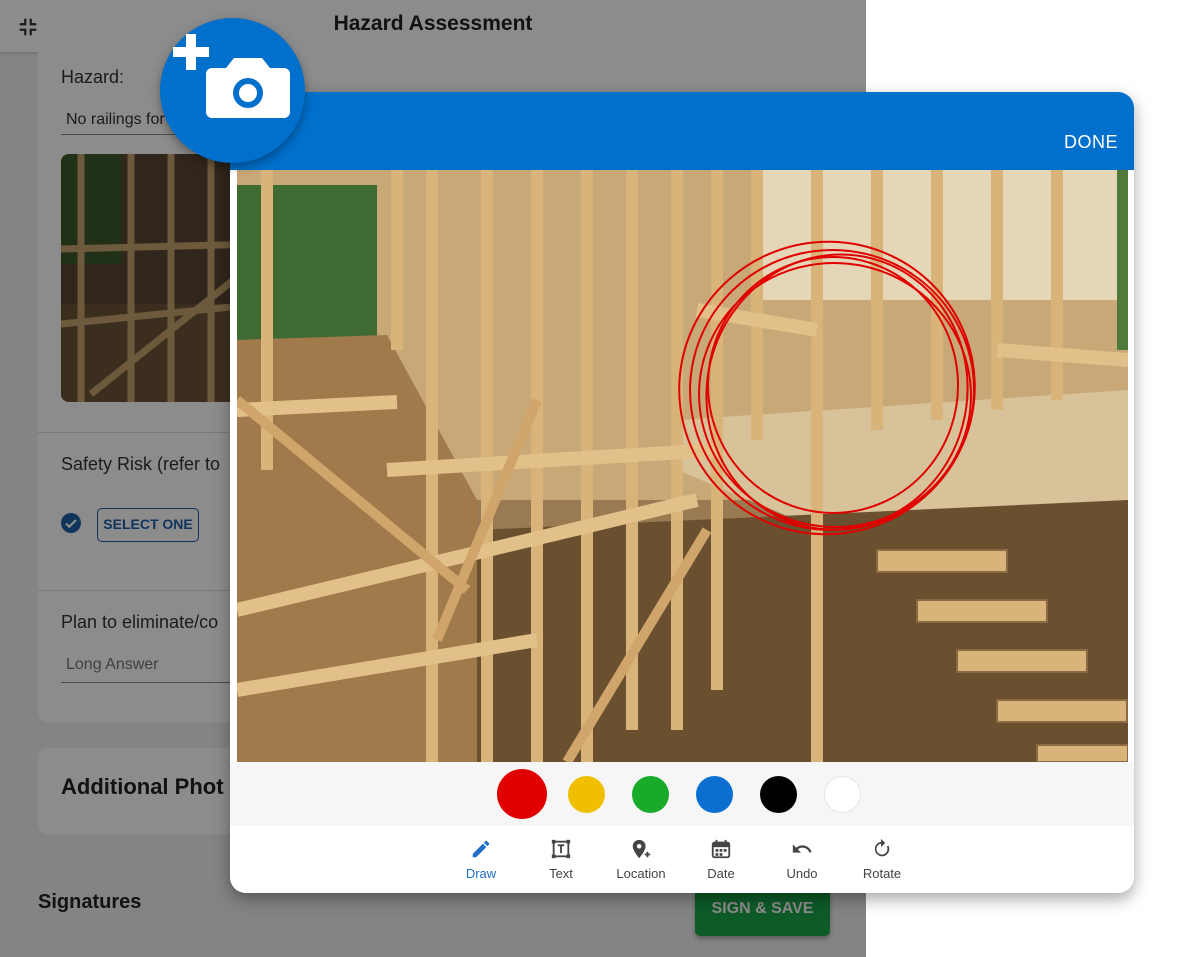 The image size is (1200, 957). I want to click on location-plus-icon, so click(641, 849).